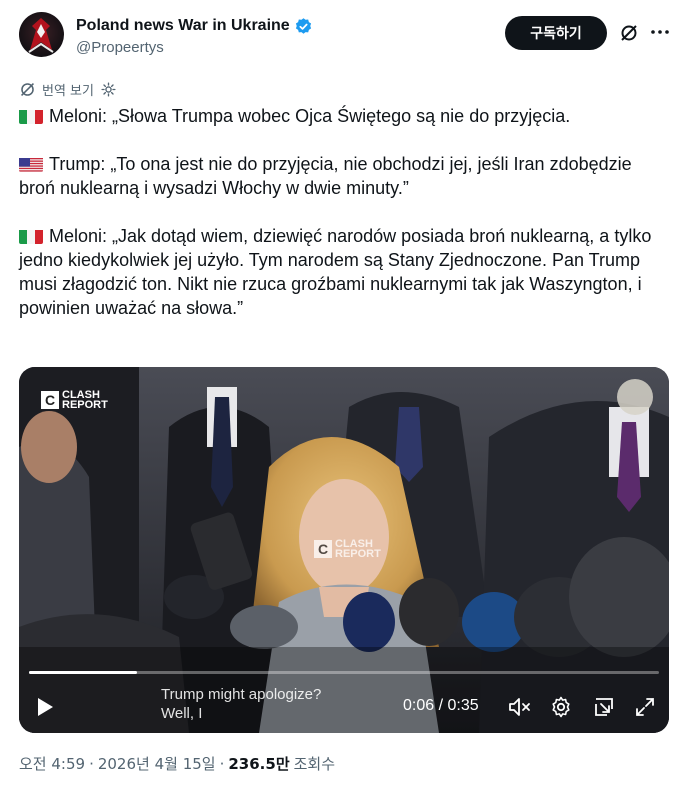 The height and width of the screenshot is (793, 684). I want to click on handle: @Propeertys, so click(120, 48).